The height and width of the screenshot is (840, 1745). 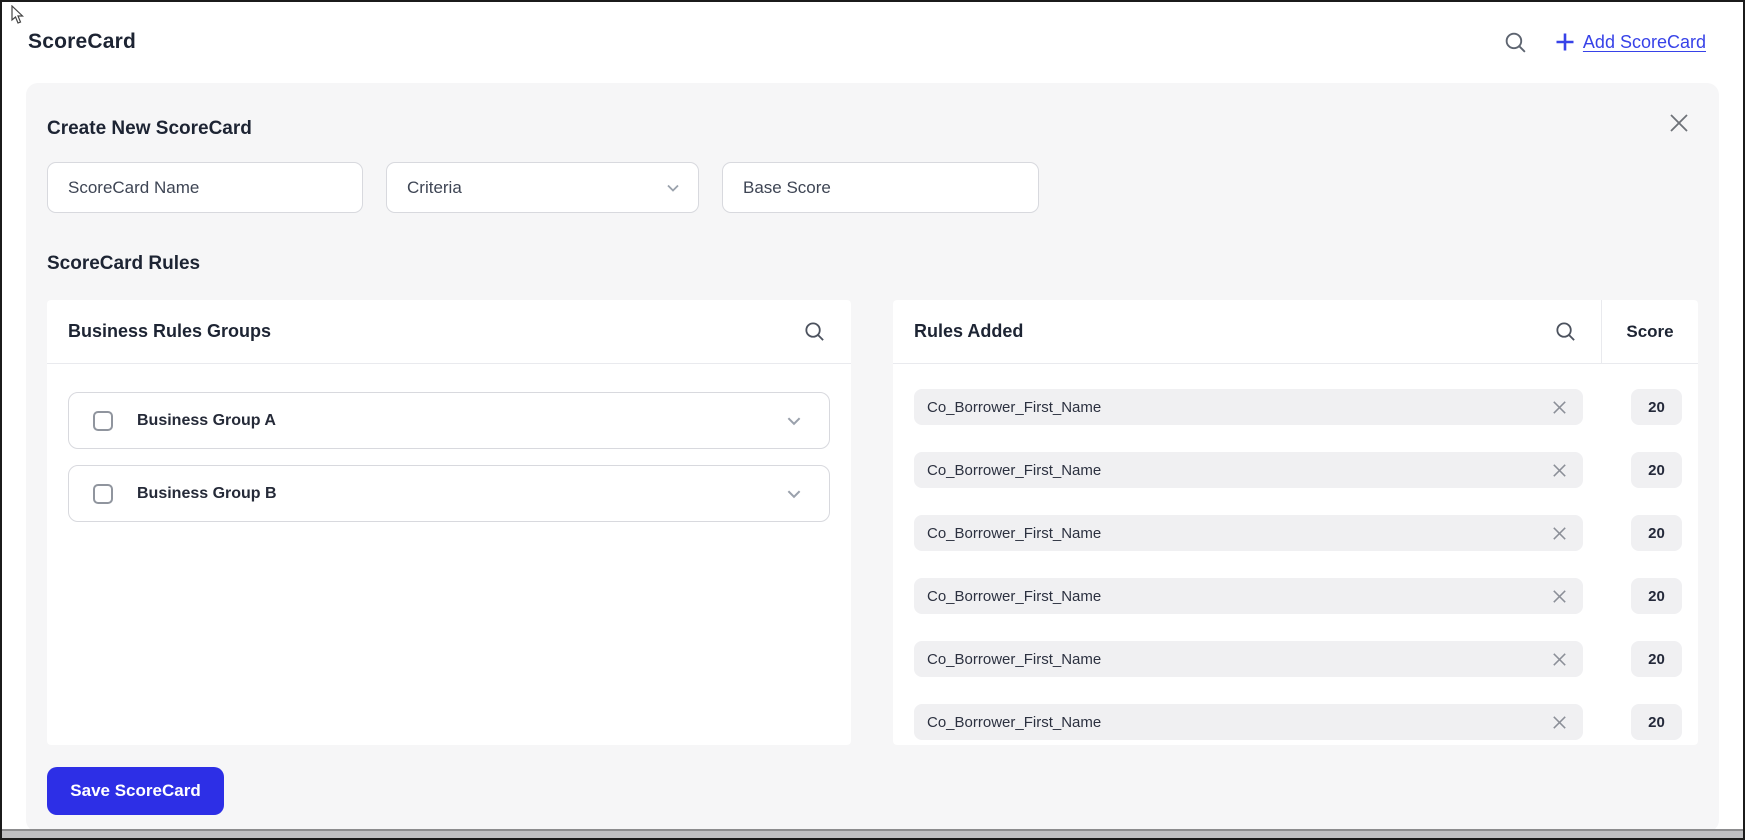 I want to click on group-a-checkbox, so click(x=103, y=420).